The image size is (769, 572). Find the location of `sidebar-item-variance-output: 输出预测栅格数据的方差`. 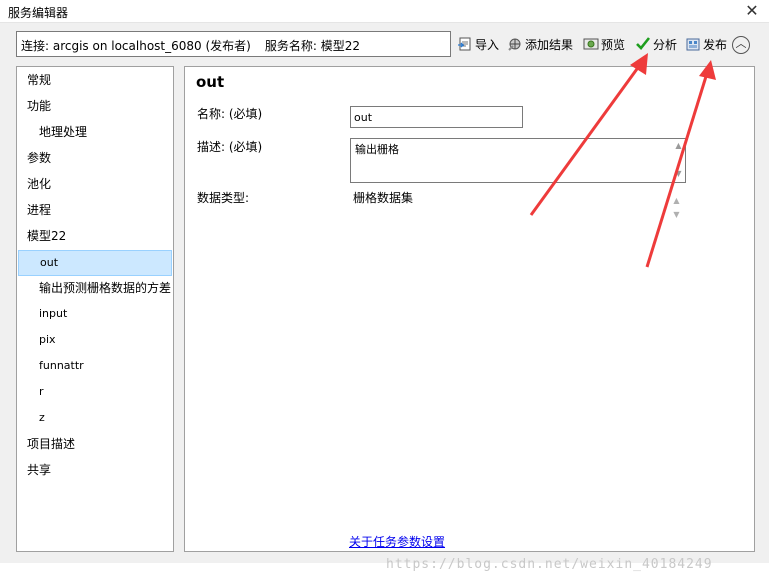

sidebar-item-variance-output: 输出预测栅格数据的方差 is located at coordinates (106, 288).